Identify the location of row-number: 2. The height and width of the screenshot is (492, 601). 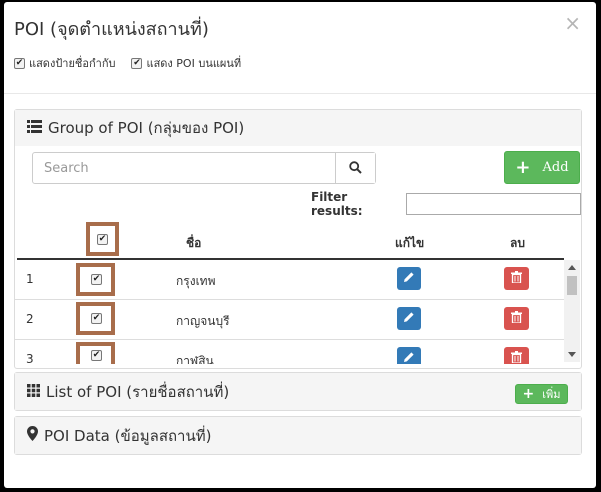
(30, 319).